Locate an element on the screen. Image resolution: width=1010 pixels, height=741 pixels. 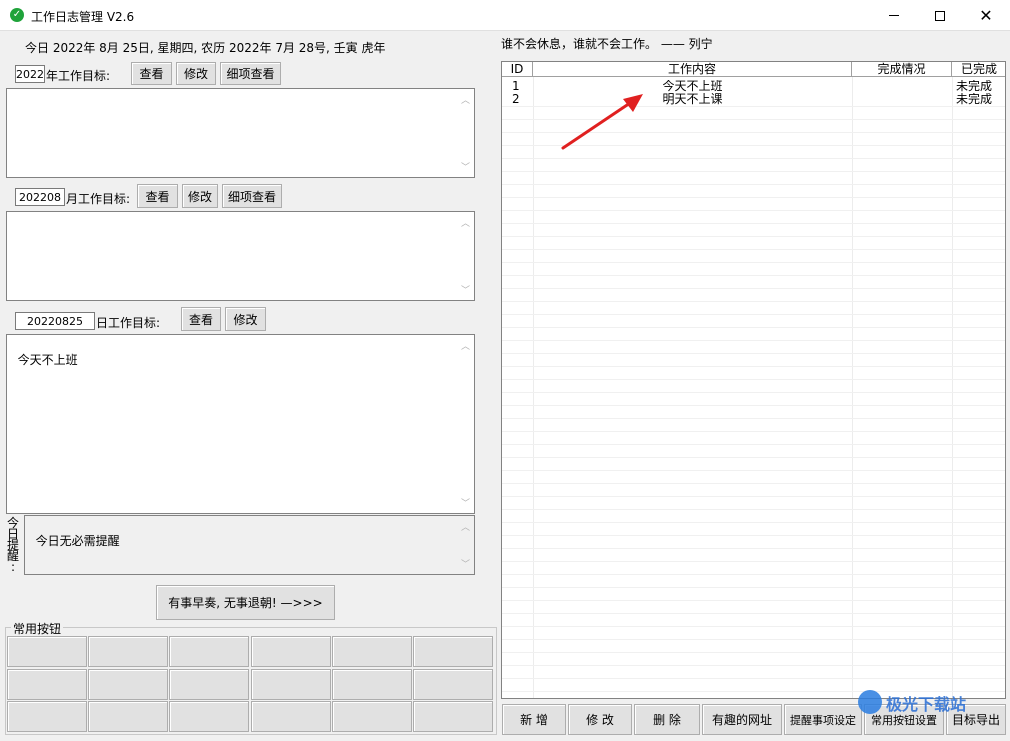
reminder-textarea: 今日无必需提醒 ︿ ﹀ is located at coordinates (249, 545).